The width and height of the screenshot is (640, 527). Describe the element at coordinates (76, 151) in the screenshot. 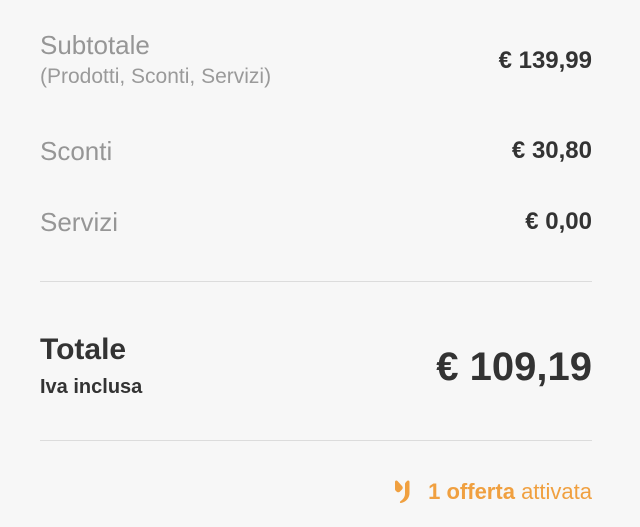

I see `discounts-label: Sconti` at that location.